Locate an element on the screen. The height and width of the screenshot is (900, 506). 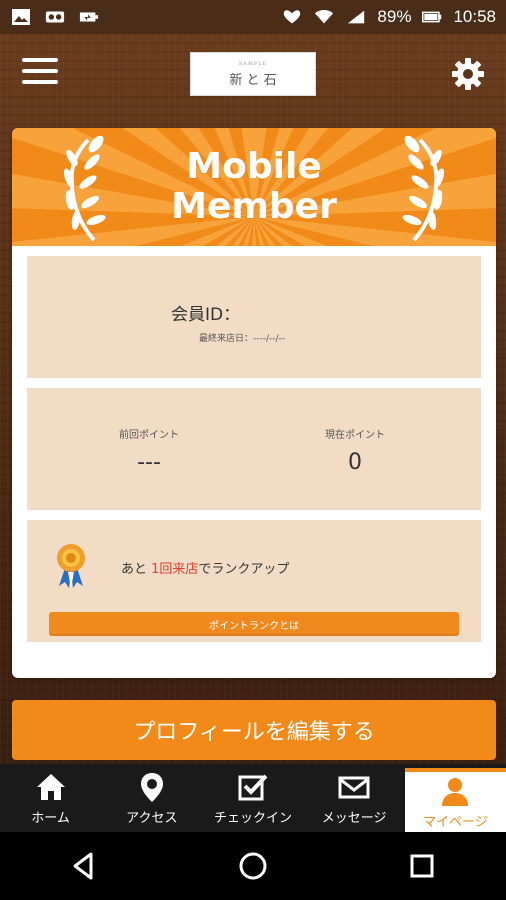
home-icon is located at coordinates (50, 786).